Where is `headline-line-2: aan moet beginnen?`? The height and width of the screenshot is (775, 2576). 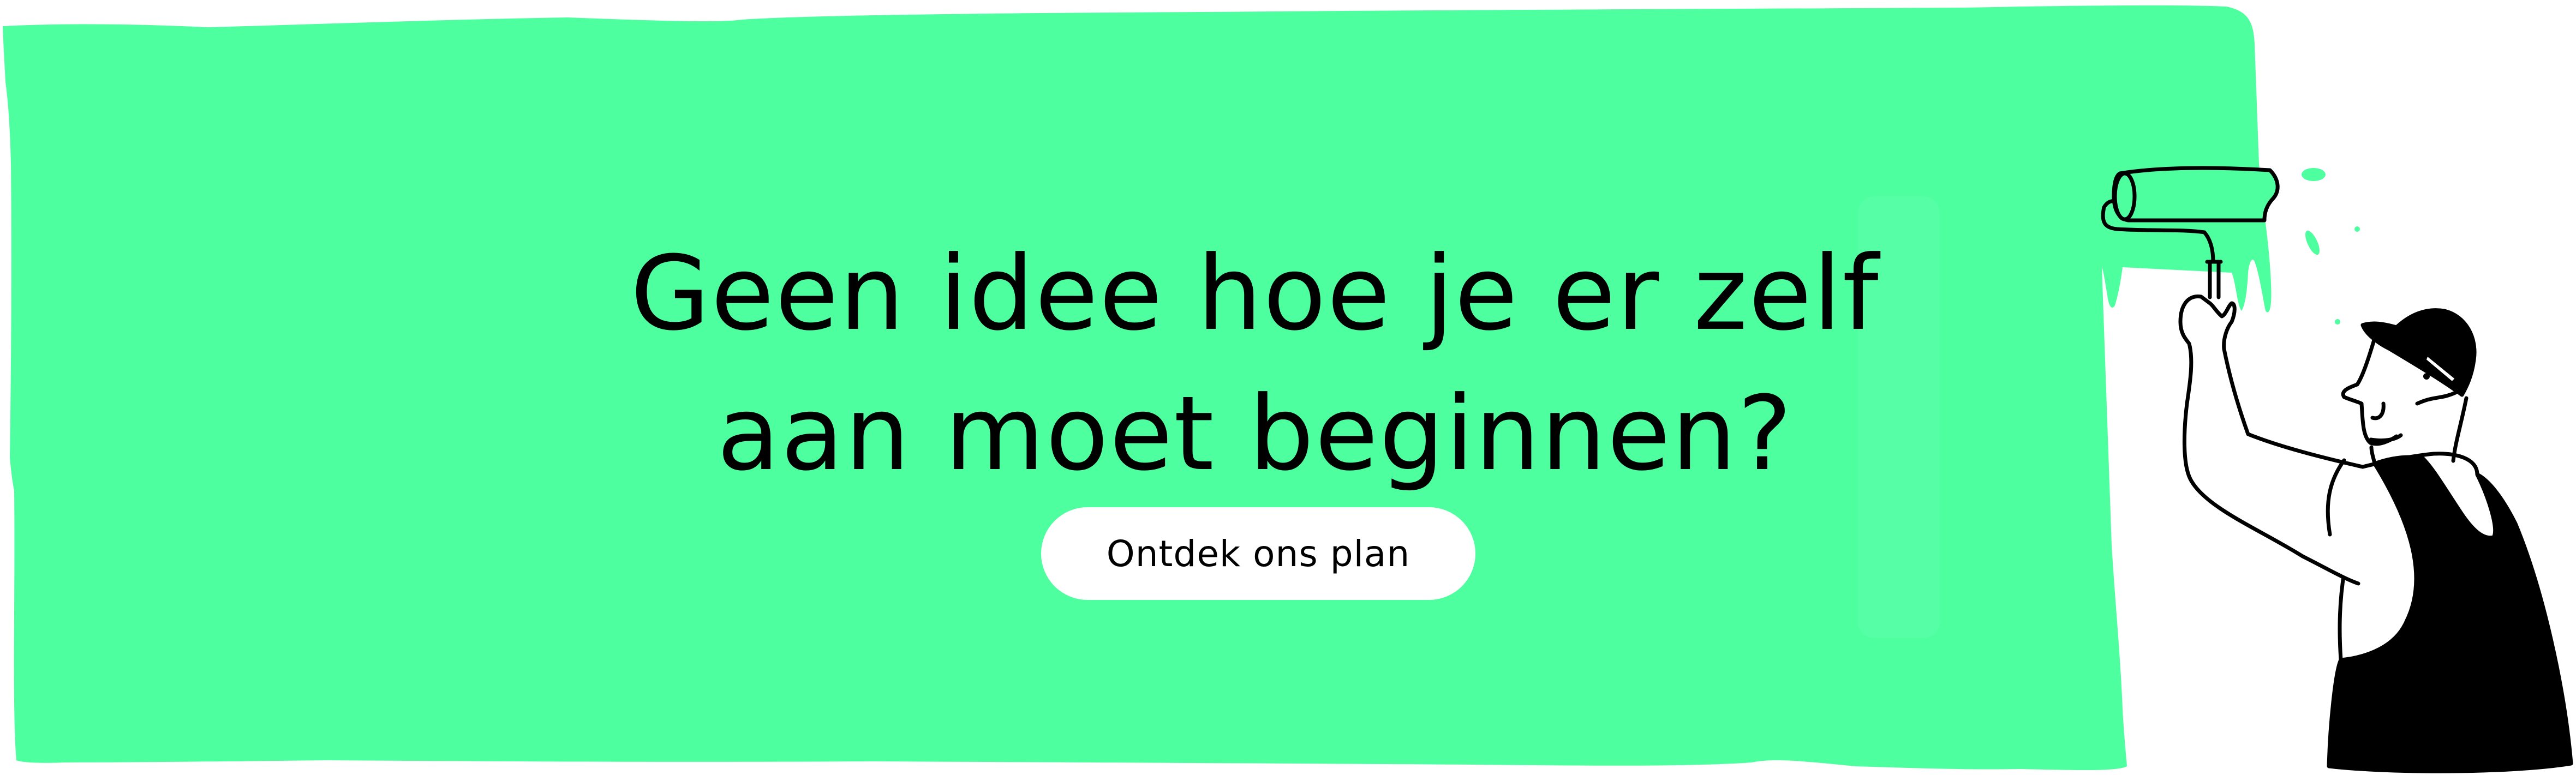 headline-line-2: aan moet beginnen? is located at coordinates (1255, 434).